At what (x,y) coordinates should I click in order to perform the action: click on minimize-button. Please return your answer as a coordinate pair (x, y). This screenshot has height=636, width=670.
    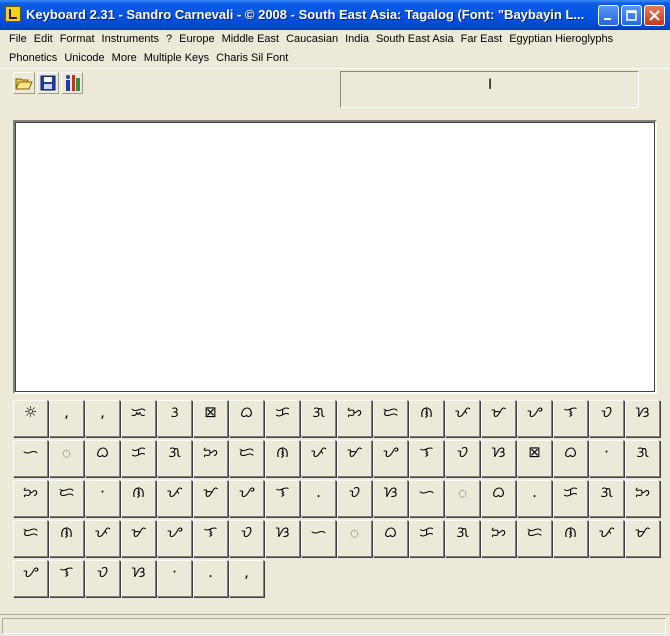
    Looking at the image, I should click on (608, 15).